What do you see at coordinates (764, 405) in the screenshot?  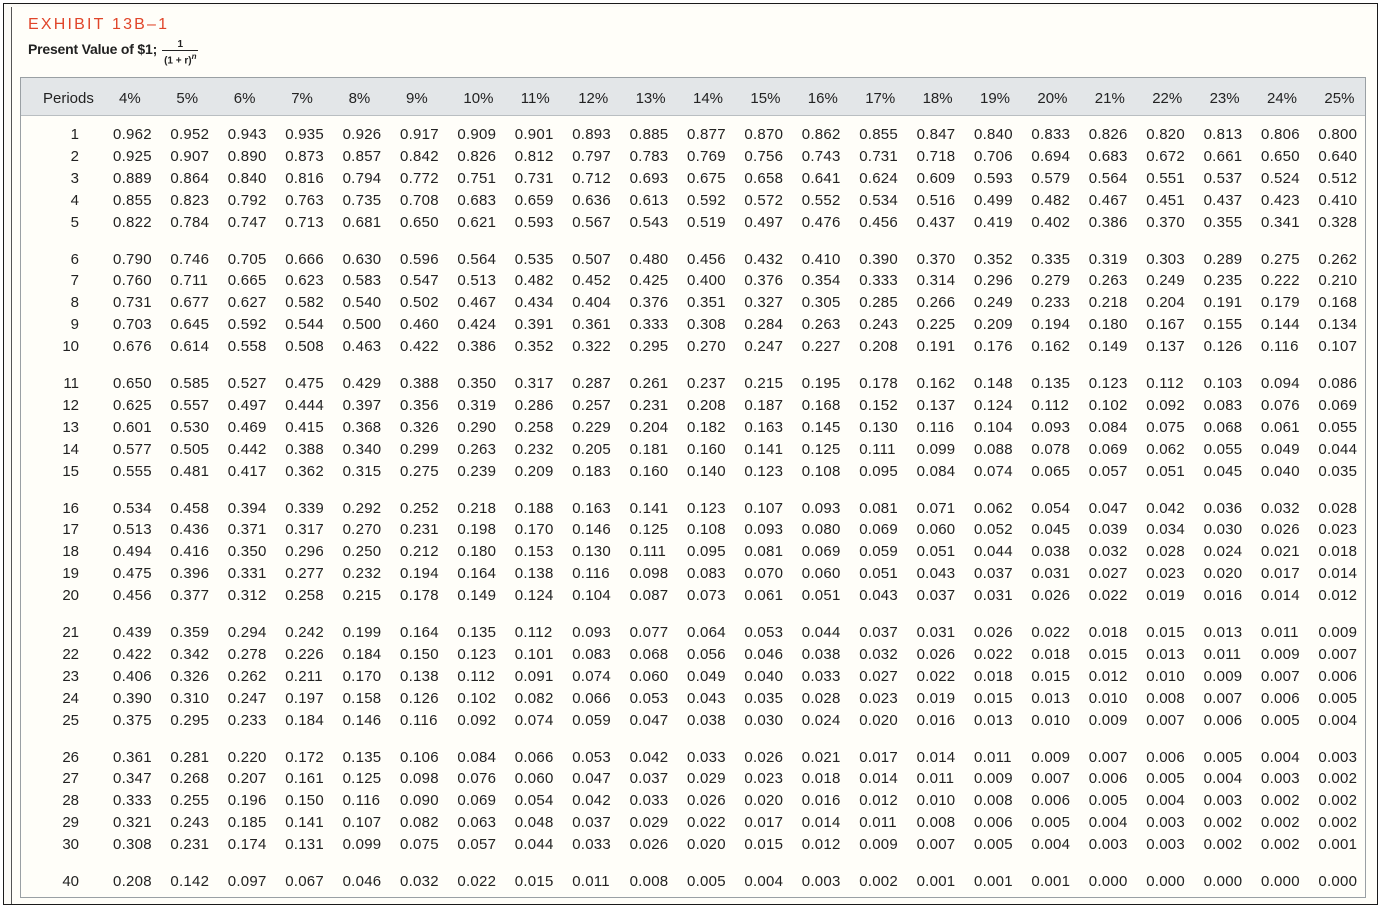 I see `value-cell: 0.187` at bounding box center [764, 405].